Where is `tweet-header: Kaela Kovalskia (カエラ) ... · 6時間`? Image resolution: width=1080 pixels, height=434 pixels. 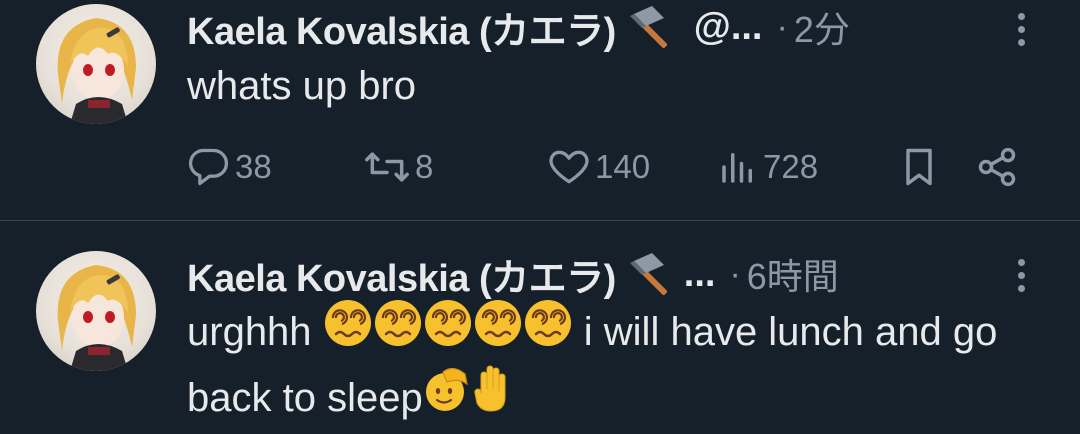
tweet-header: Kaela Kovalskia (カエラ) ... · 6時間 is located at coordinates (513, 274).